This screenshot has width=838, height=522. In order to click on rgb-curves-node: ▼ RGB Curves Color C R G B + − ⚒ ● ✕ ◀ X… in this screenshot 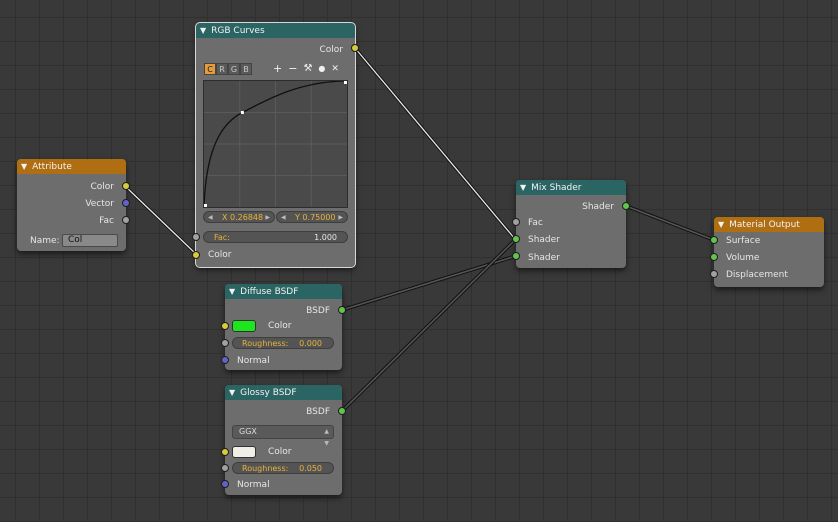, I will do `click(275, 145)`.